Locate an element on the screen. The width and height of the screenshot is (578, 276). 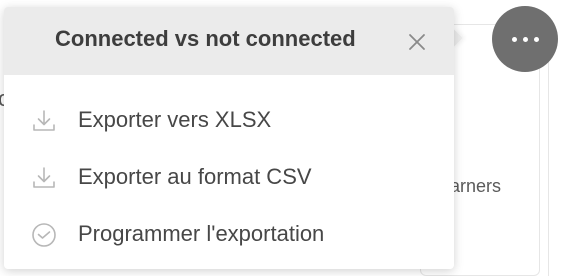
menu-item-export-csv: Exporter au format CSV is located at coordinates (229, 178).